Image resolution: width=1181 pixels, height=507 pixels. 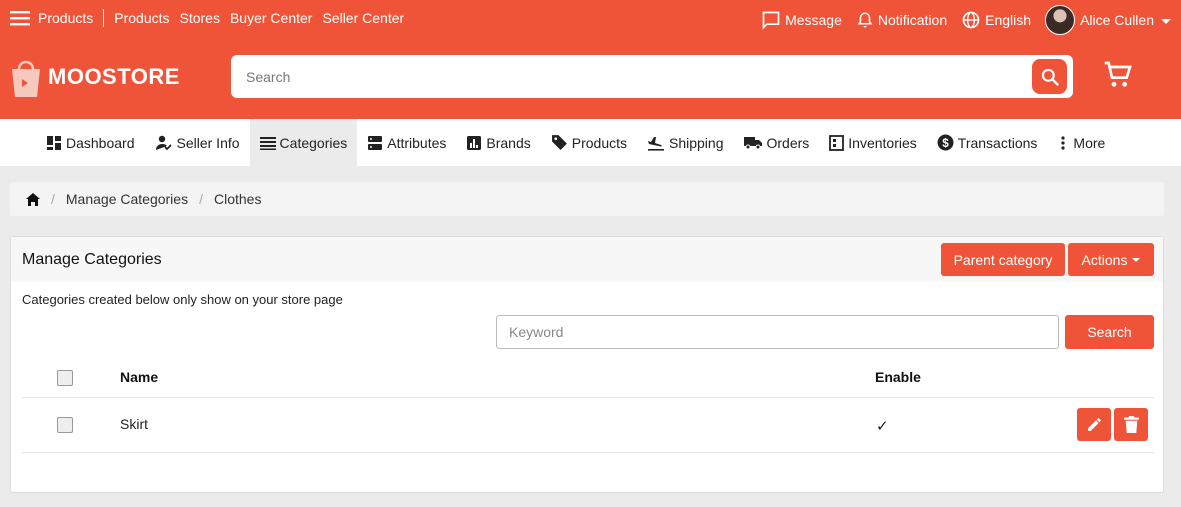 I want to click on tab-label: Seller Info, so click(x=208, y=142).